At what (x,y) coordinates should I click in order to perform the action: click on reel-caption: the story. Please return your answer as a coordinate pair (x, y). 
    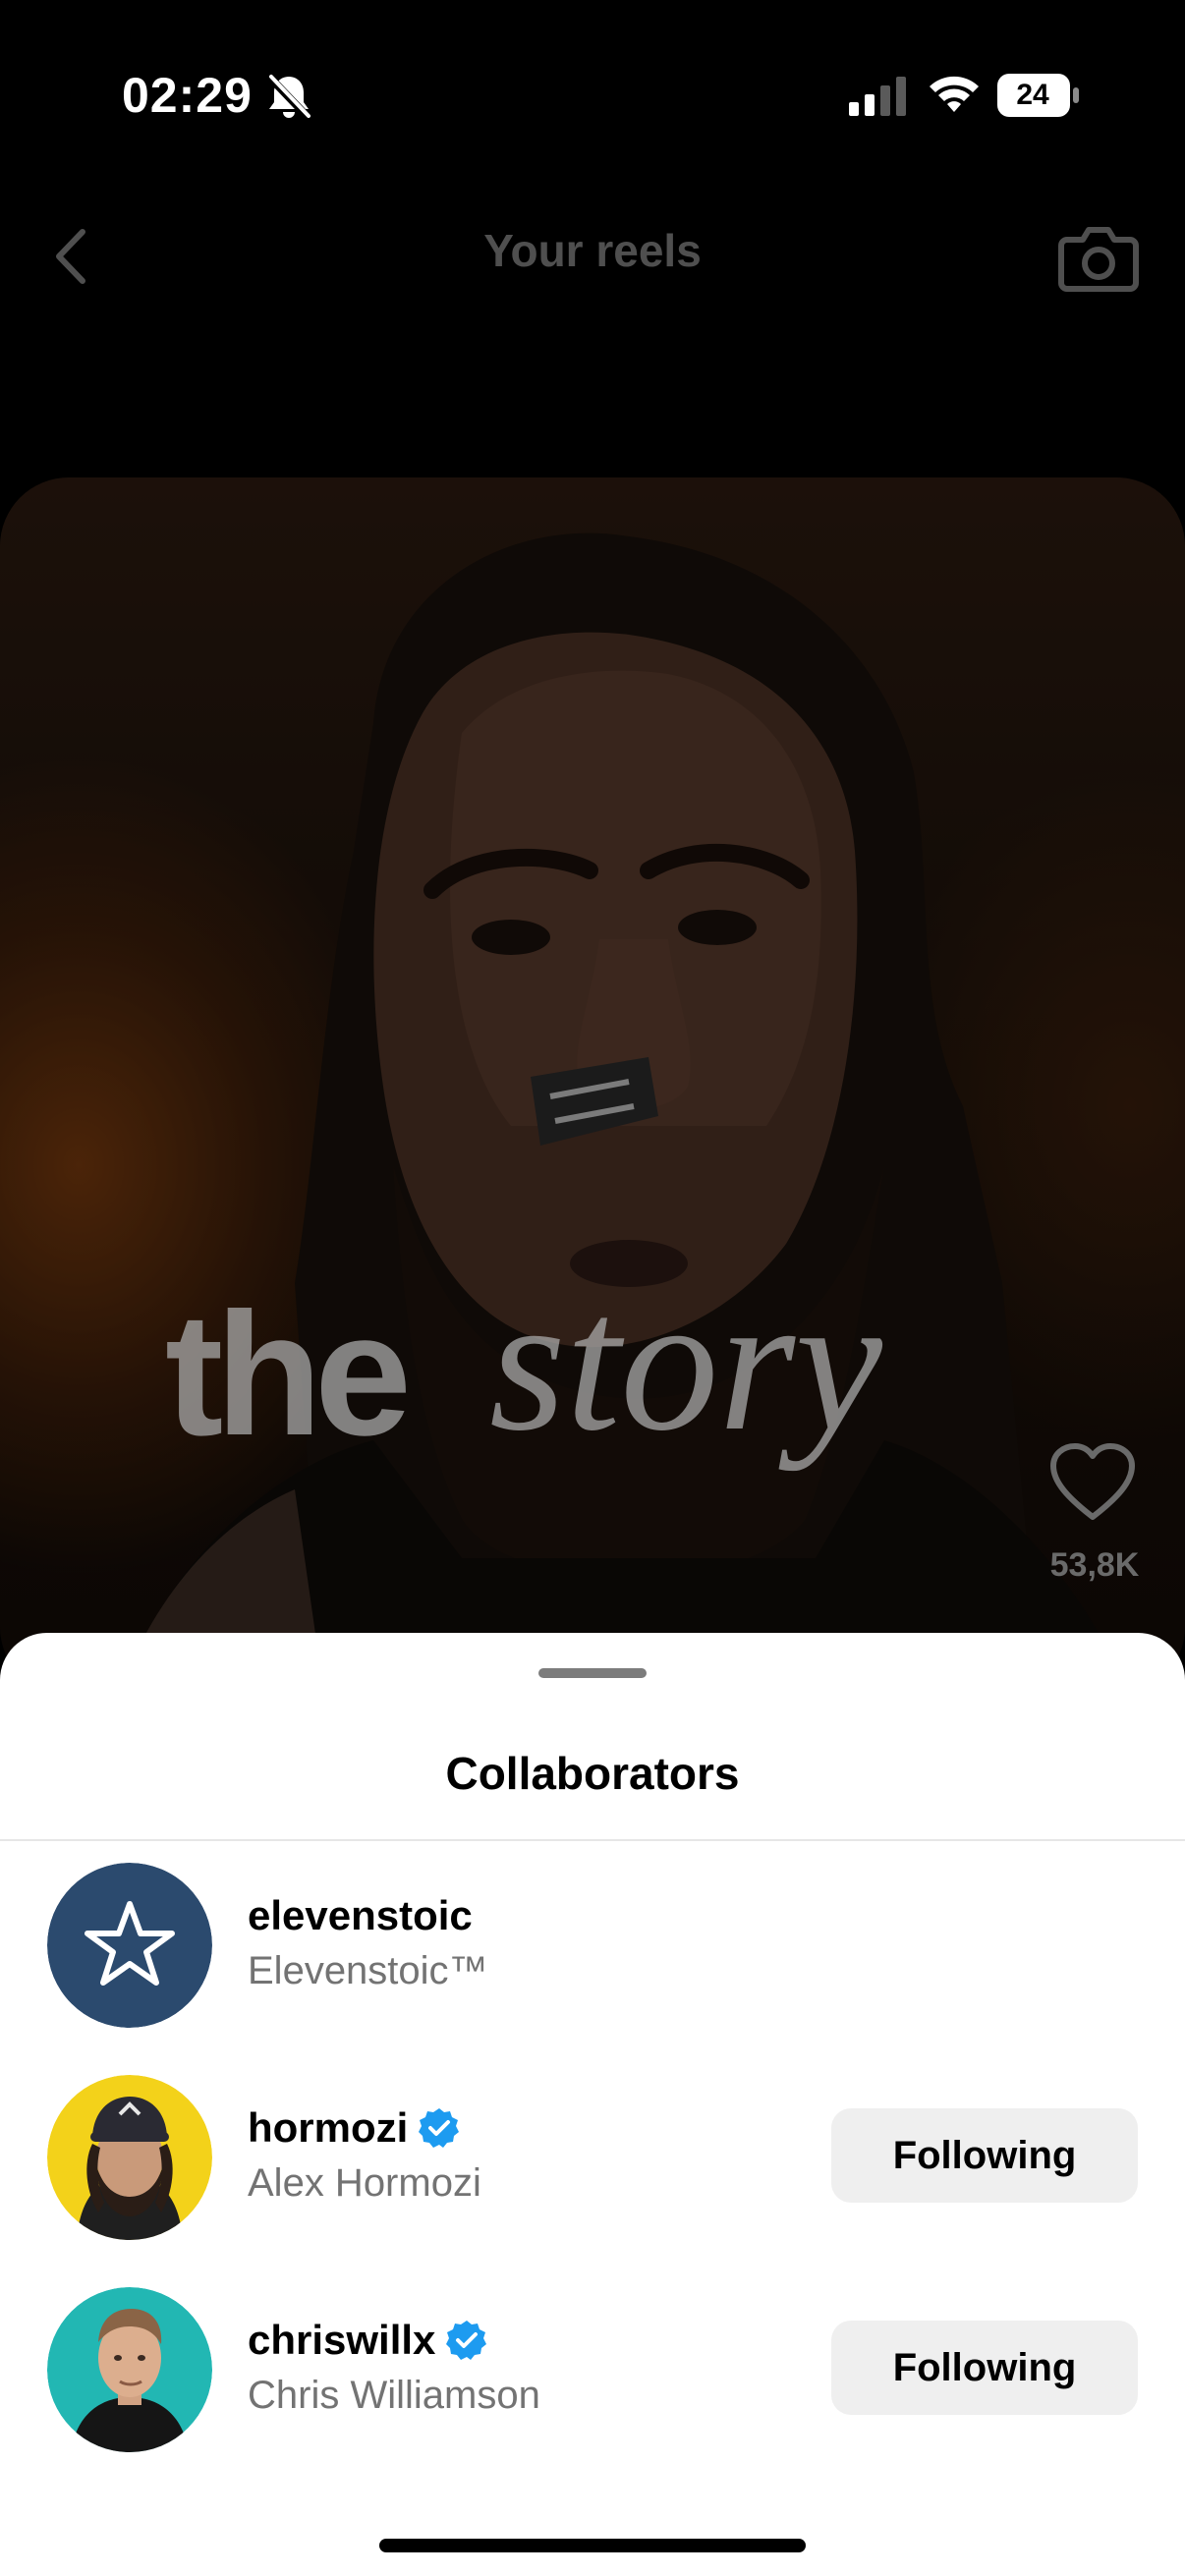
    Looking at the image, I should click on (607, 1419).